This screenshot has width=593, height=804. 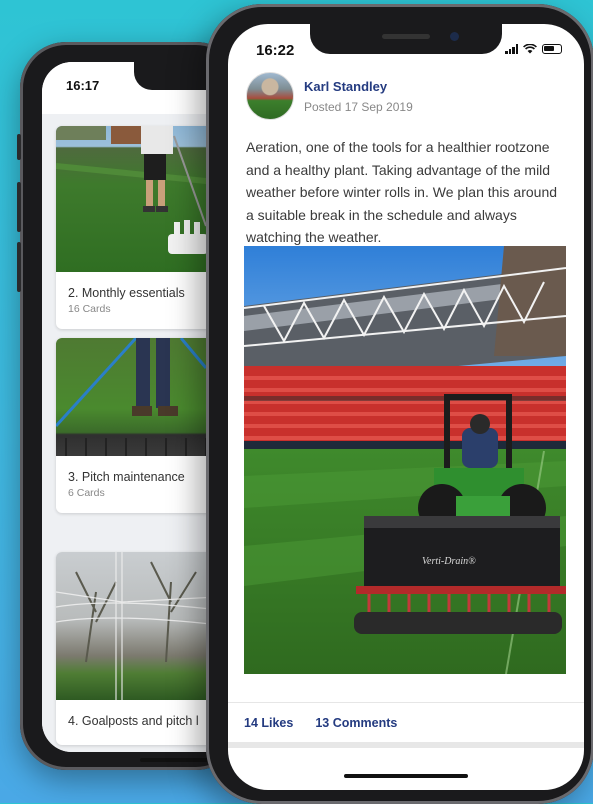 What do you see at coordinates (552, 49) in the screenshot?
I see `battery-icon` at bounding box center [552, 49].